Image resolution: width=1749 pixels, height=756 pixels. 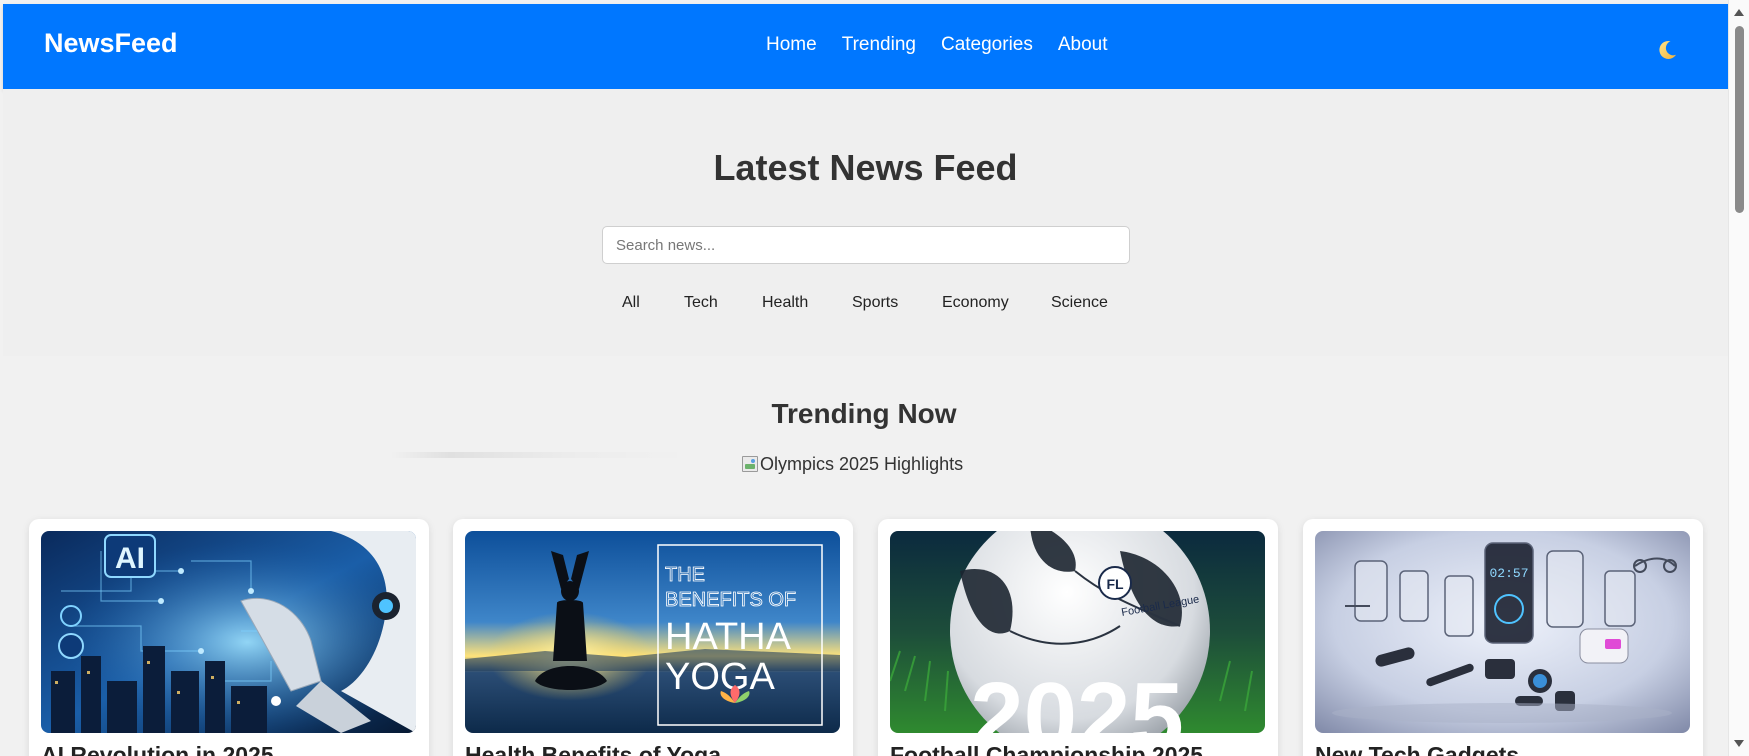 I want to click on scroll-up-arrow-icon, so click(x=1739, y=12).